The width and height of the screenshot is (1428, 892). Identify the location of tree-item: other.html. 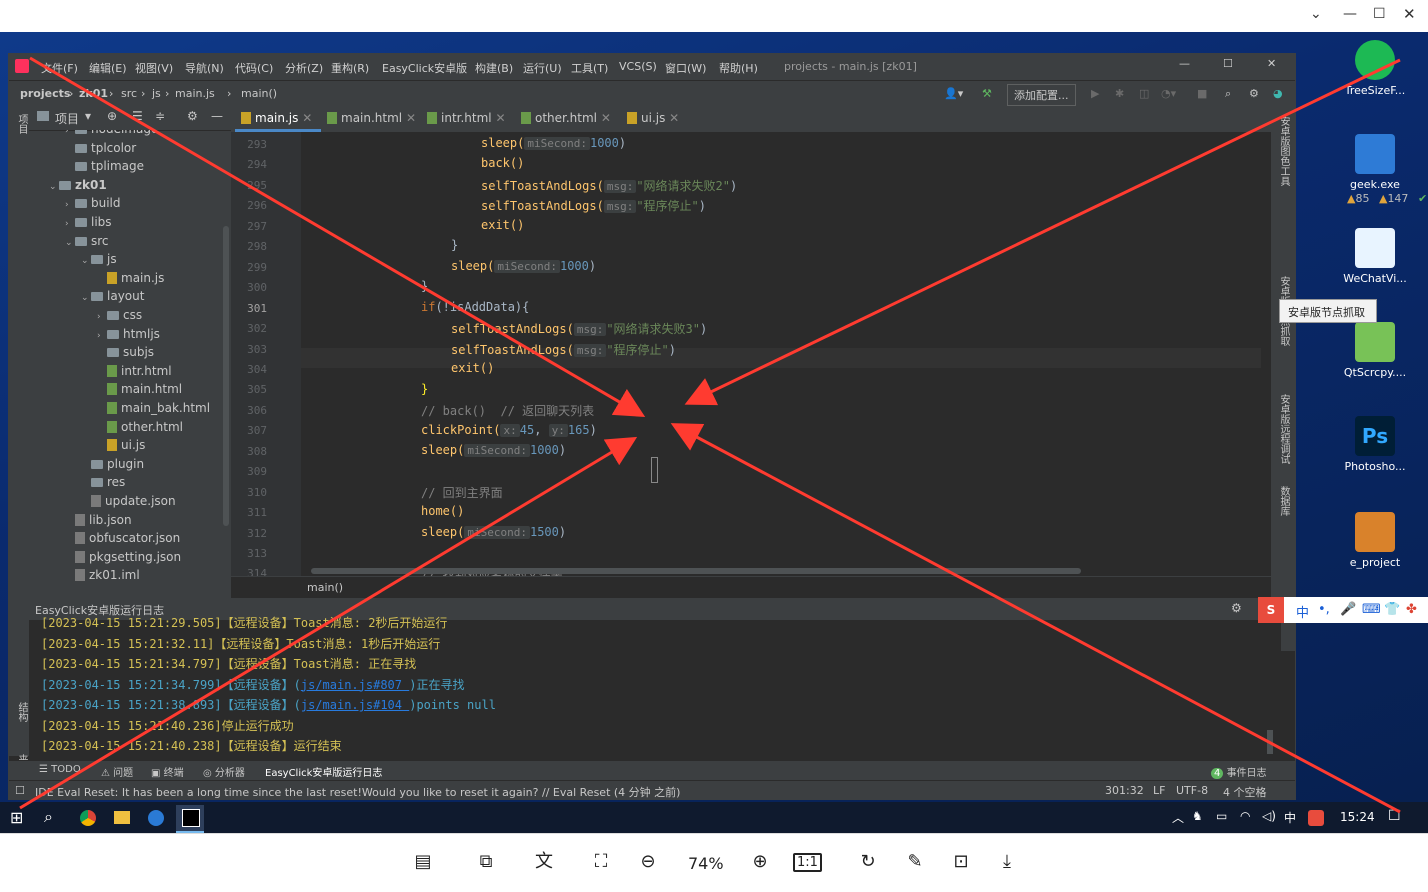
(140, 429).